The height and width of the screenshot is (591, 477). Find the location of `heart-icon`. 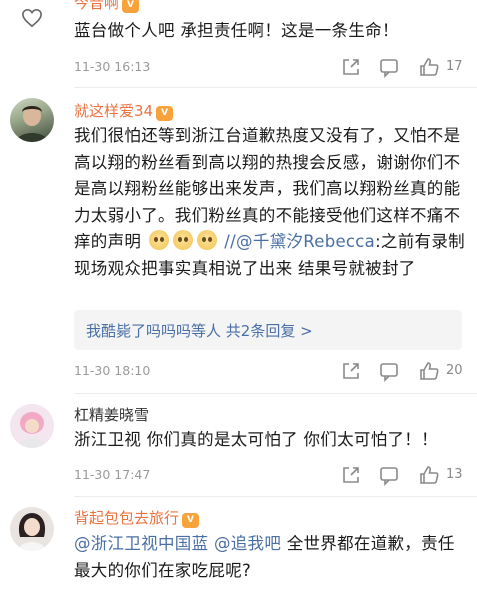

heart-icon is located at coordinates (32, 18).